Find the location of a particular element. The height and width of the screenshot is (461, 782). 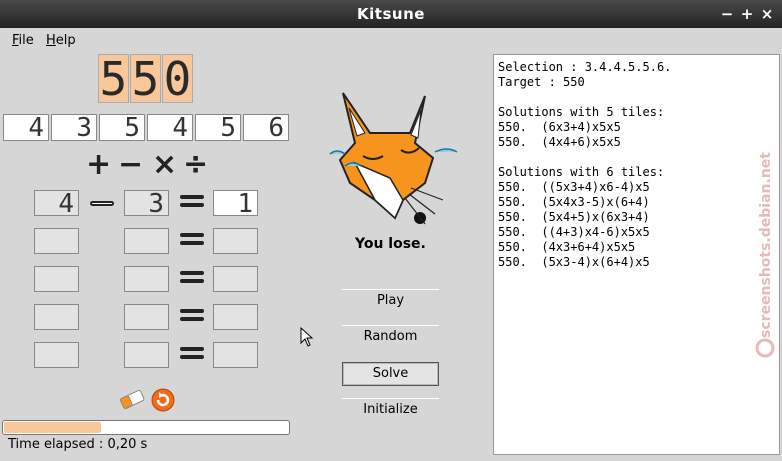

menu-help-label: elp is located at coordinates (65, 40).